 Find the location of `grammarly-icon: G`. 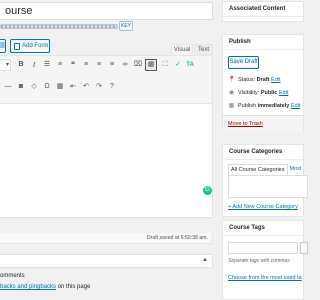

grammarly-icon: G is located at coordinates (207, 190).